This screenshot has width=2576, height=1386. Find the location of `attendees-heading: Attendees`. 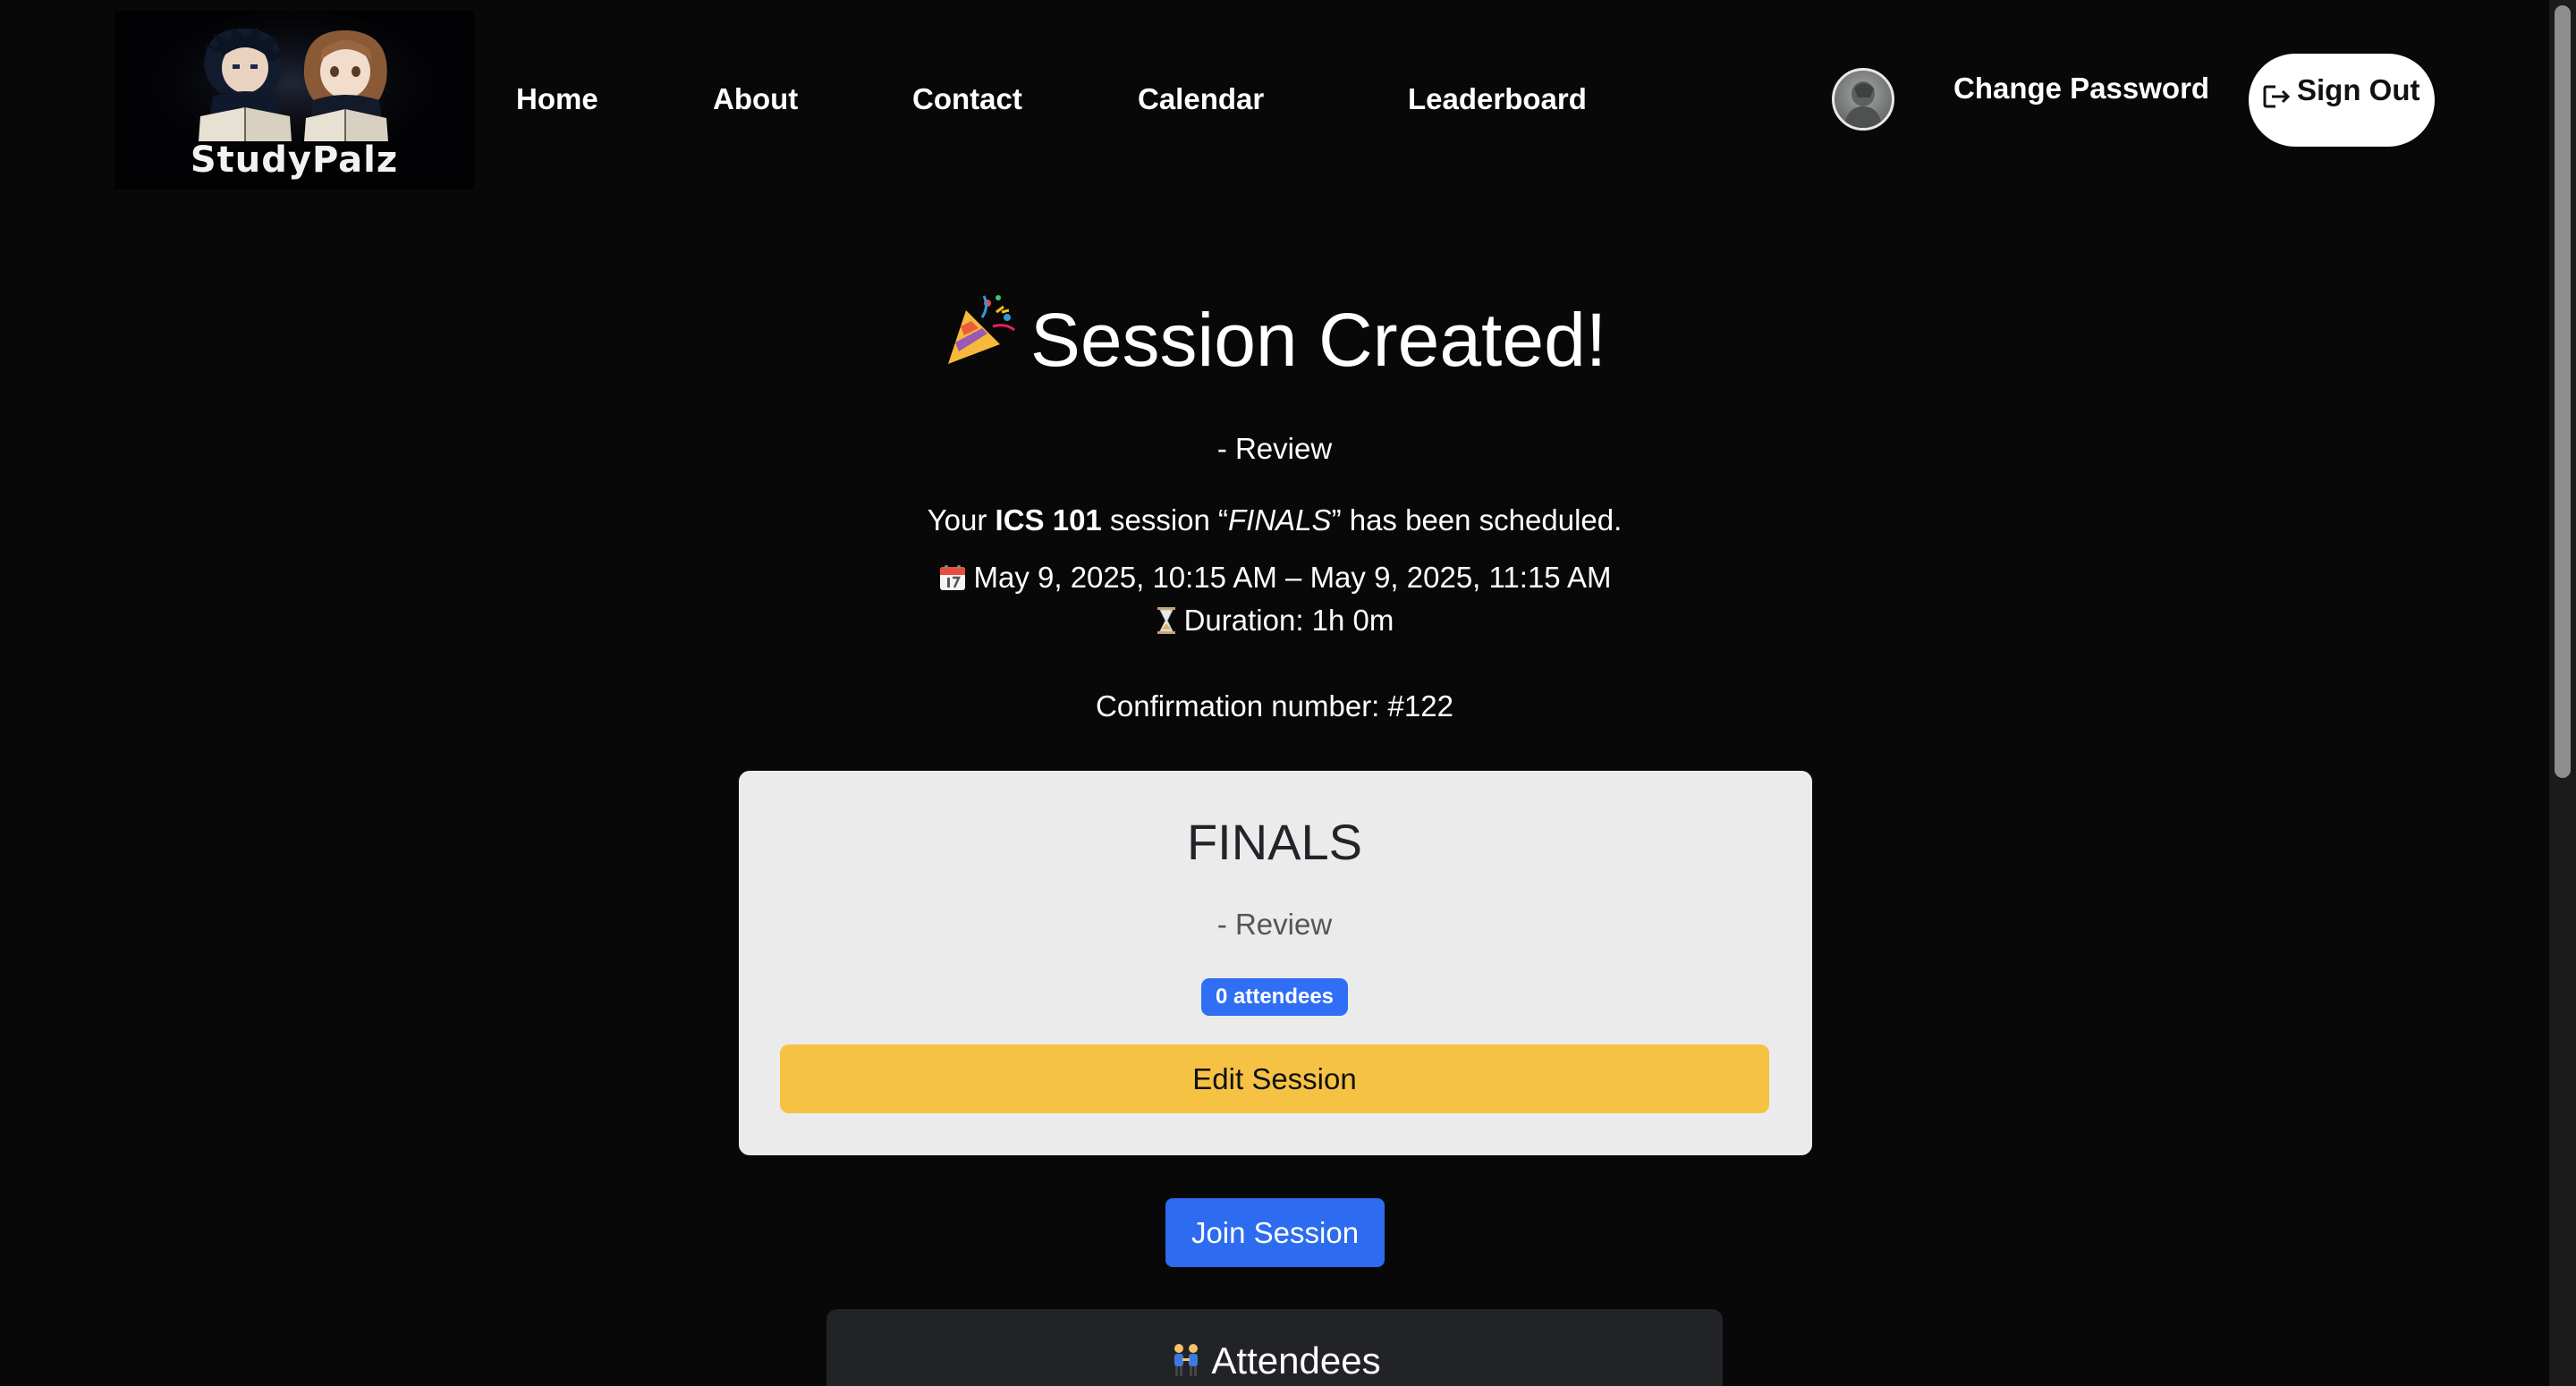

attendees-heading: Attendees is located at coordinates (1274, 1361).